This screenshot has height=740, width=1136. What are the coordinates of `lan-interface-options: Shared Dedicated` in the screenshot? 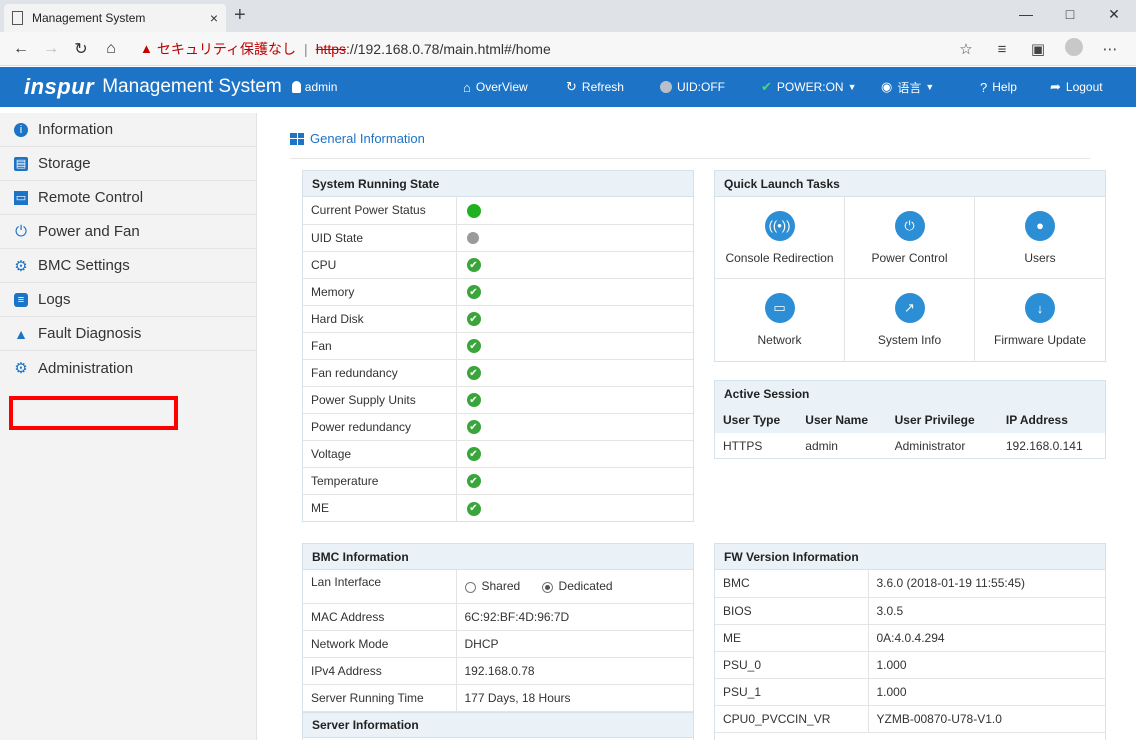 It's located at (574, 587).